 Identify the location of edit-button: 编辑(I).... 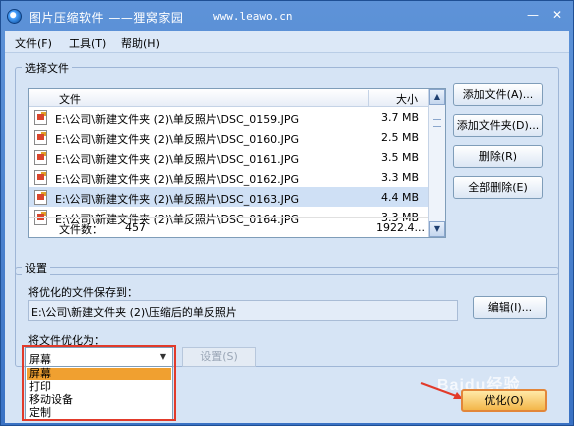
(510, 307).